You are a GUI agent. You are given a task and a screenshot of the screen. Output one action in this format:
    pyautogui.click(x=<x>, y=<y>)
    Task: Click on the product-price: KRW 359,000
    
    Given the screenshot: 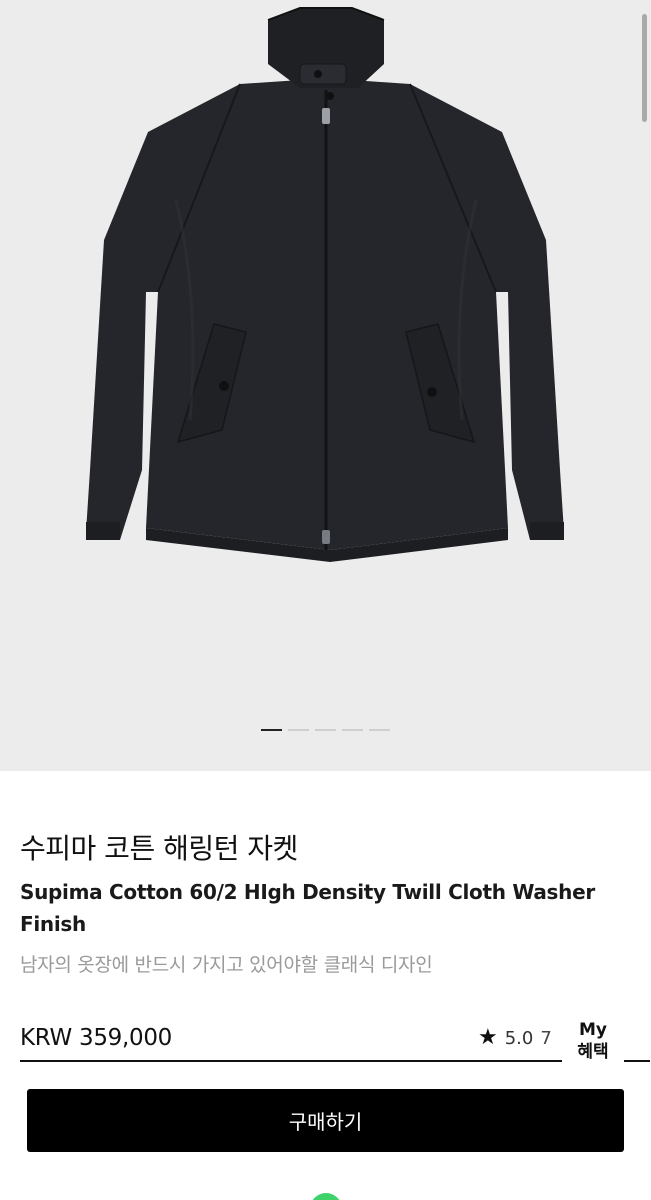 What is the action you would take?
    pyautogui.click(x=96, y=1038)
    